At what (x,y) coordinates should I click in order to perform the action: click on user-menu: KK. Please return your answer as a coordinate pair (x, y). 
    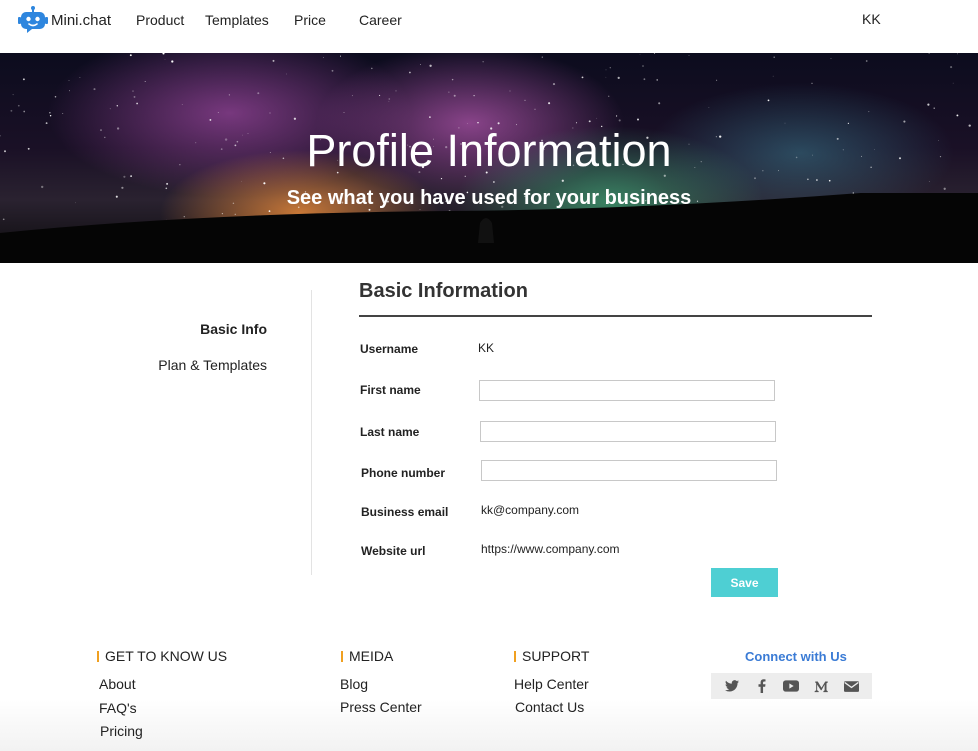
    Looking at the image, I should click on (871, 19).